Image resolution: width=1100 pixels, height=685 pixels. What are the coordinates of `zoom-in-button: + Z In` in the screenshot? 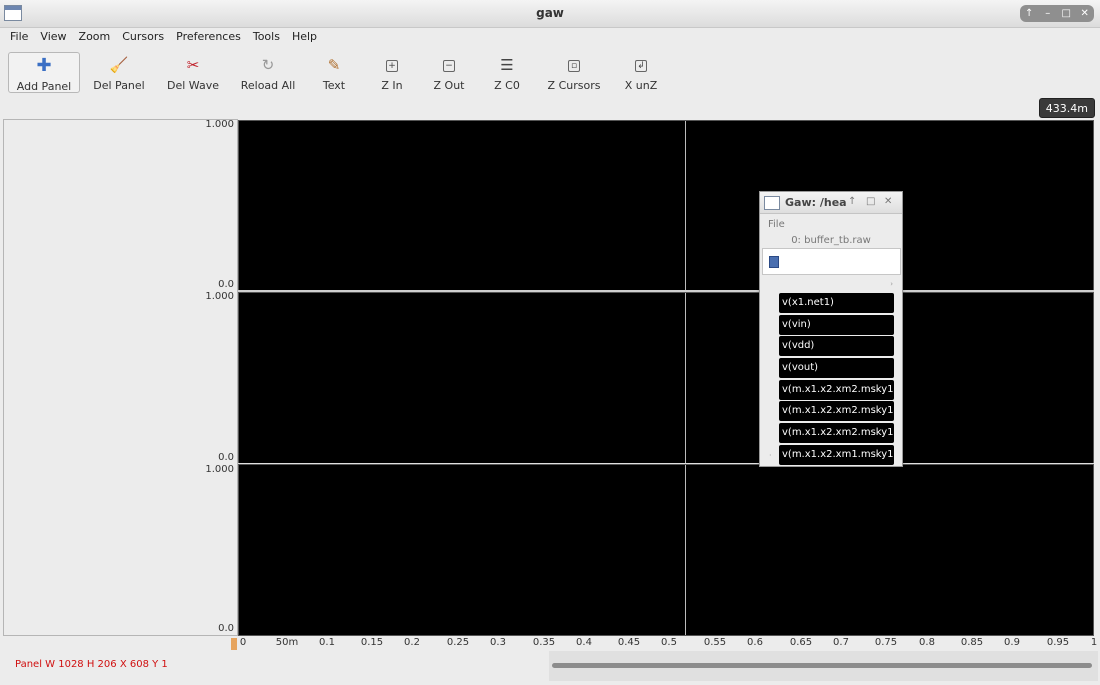 It's located at (392, 72).